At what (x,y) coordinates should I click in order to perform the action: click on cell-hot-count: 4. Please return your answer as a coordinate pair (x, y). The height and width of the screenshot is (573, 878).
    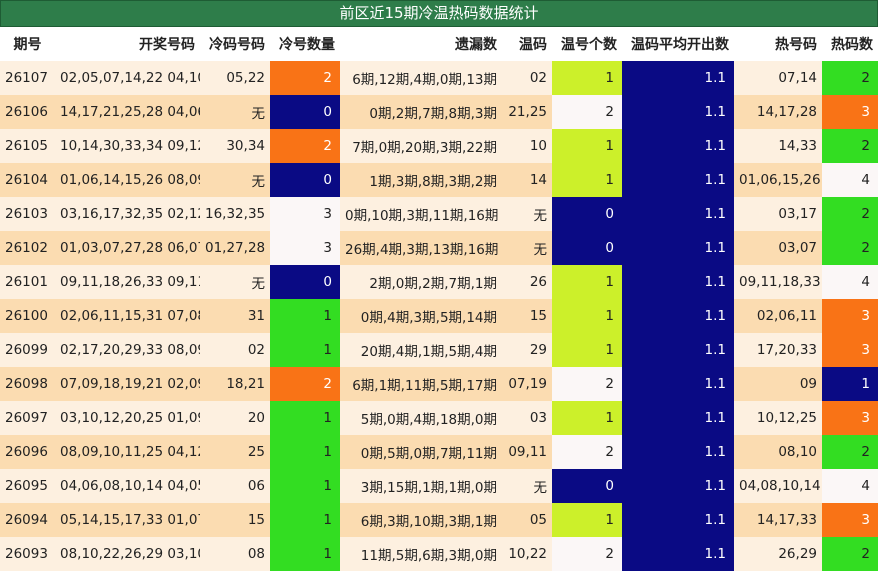
    Looking at the image, I should click on (850, 282).